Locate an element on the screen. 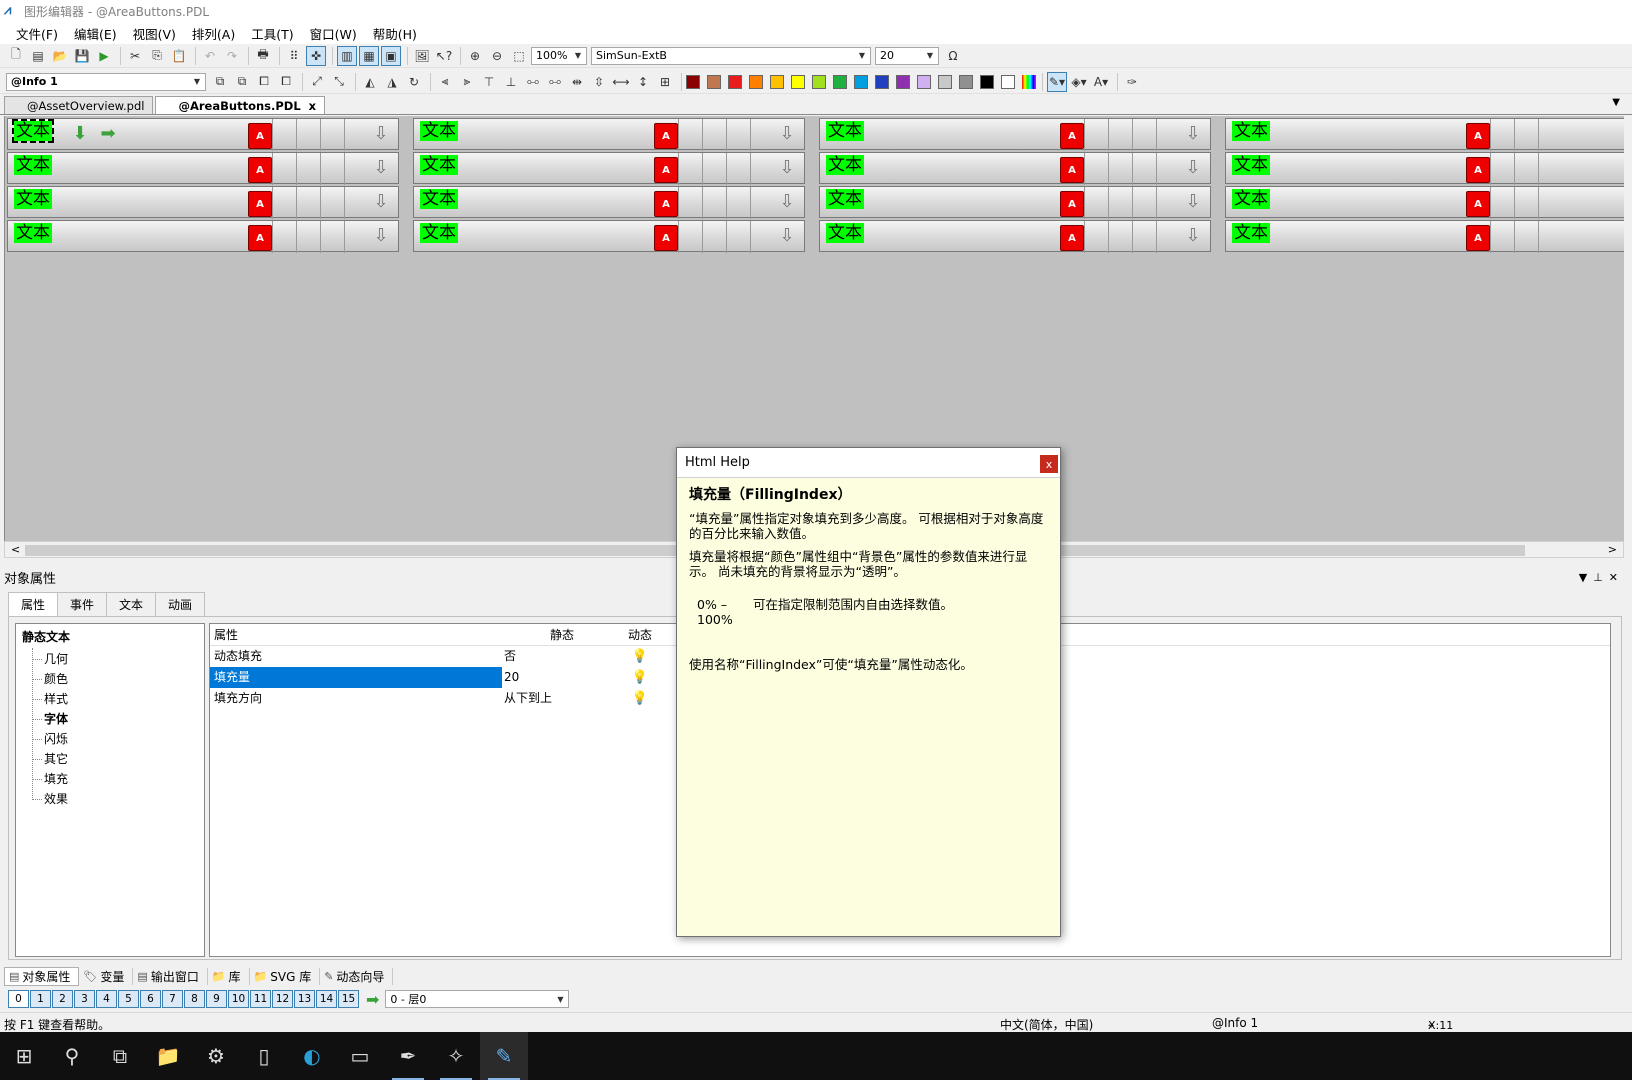 The height and width of the screenshot is (1080, 1632). graphics-editor-taskbar-icon: ✎ is located at coordinates (504, 1056).